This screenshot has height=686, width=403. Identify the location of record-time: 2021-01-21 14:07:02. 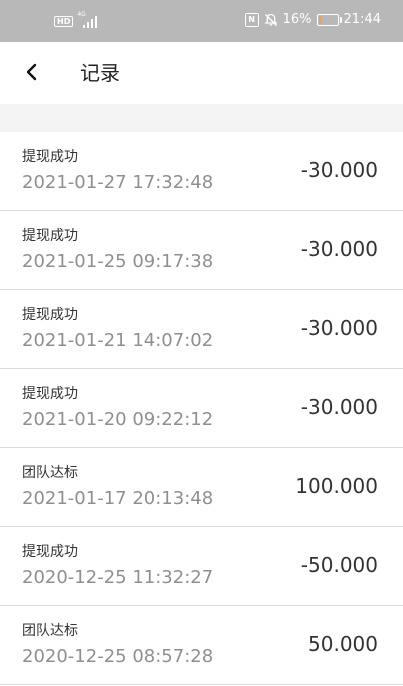
(118, 340).